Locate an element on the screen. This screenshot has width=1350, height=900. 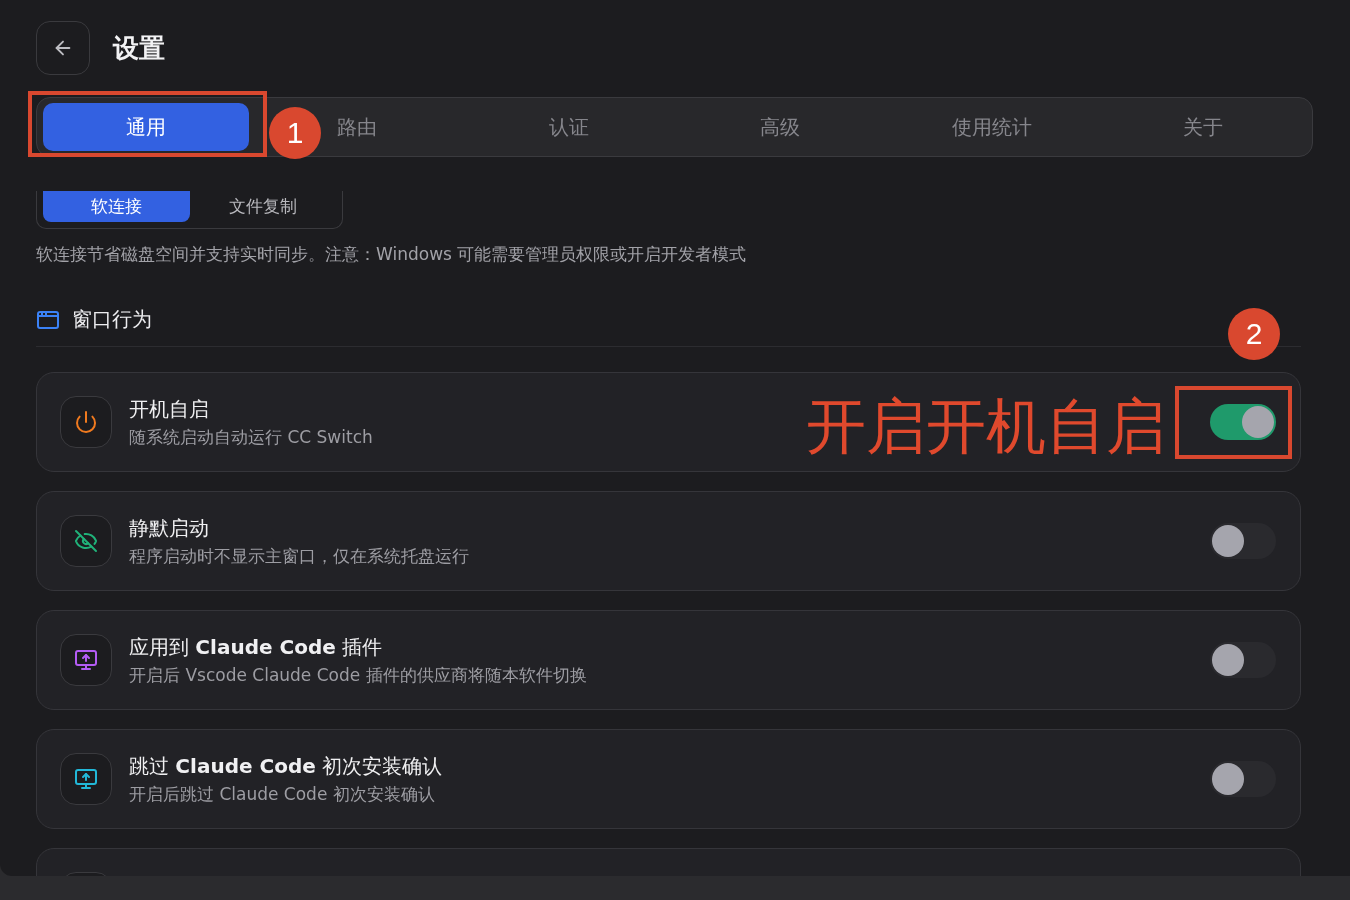
section-title: 窗口行为 is located at coordinates (112, 319).